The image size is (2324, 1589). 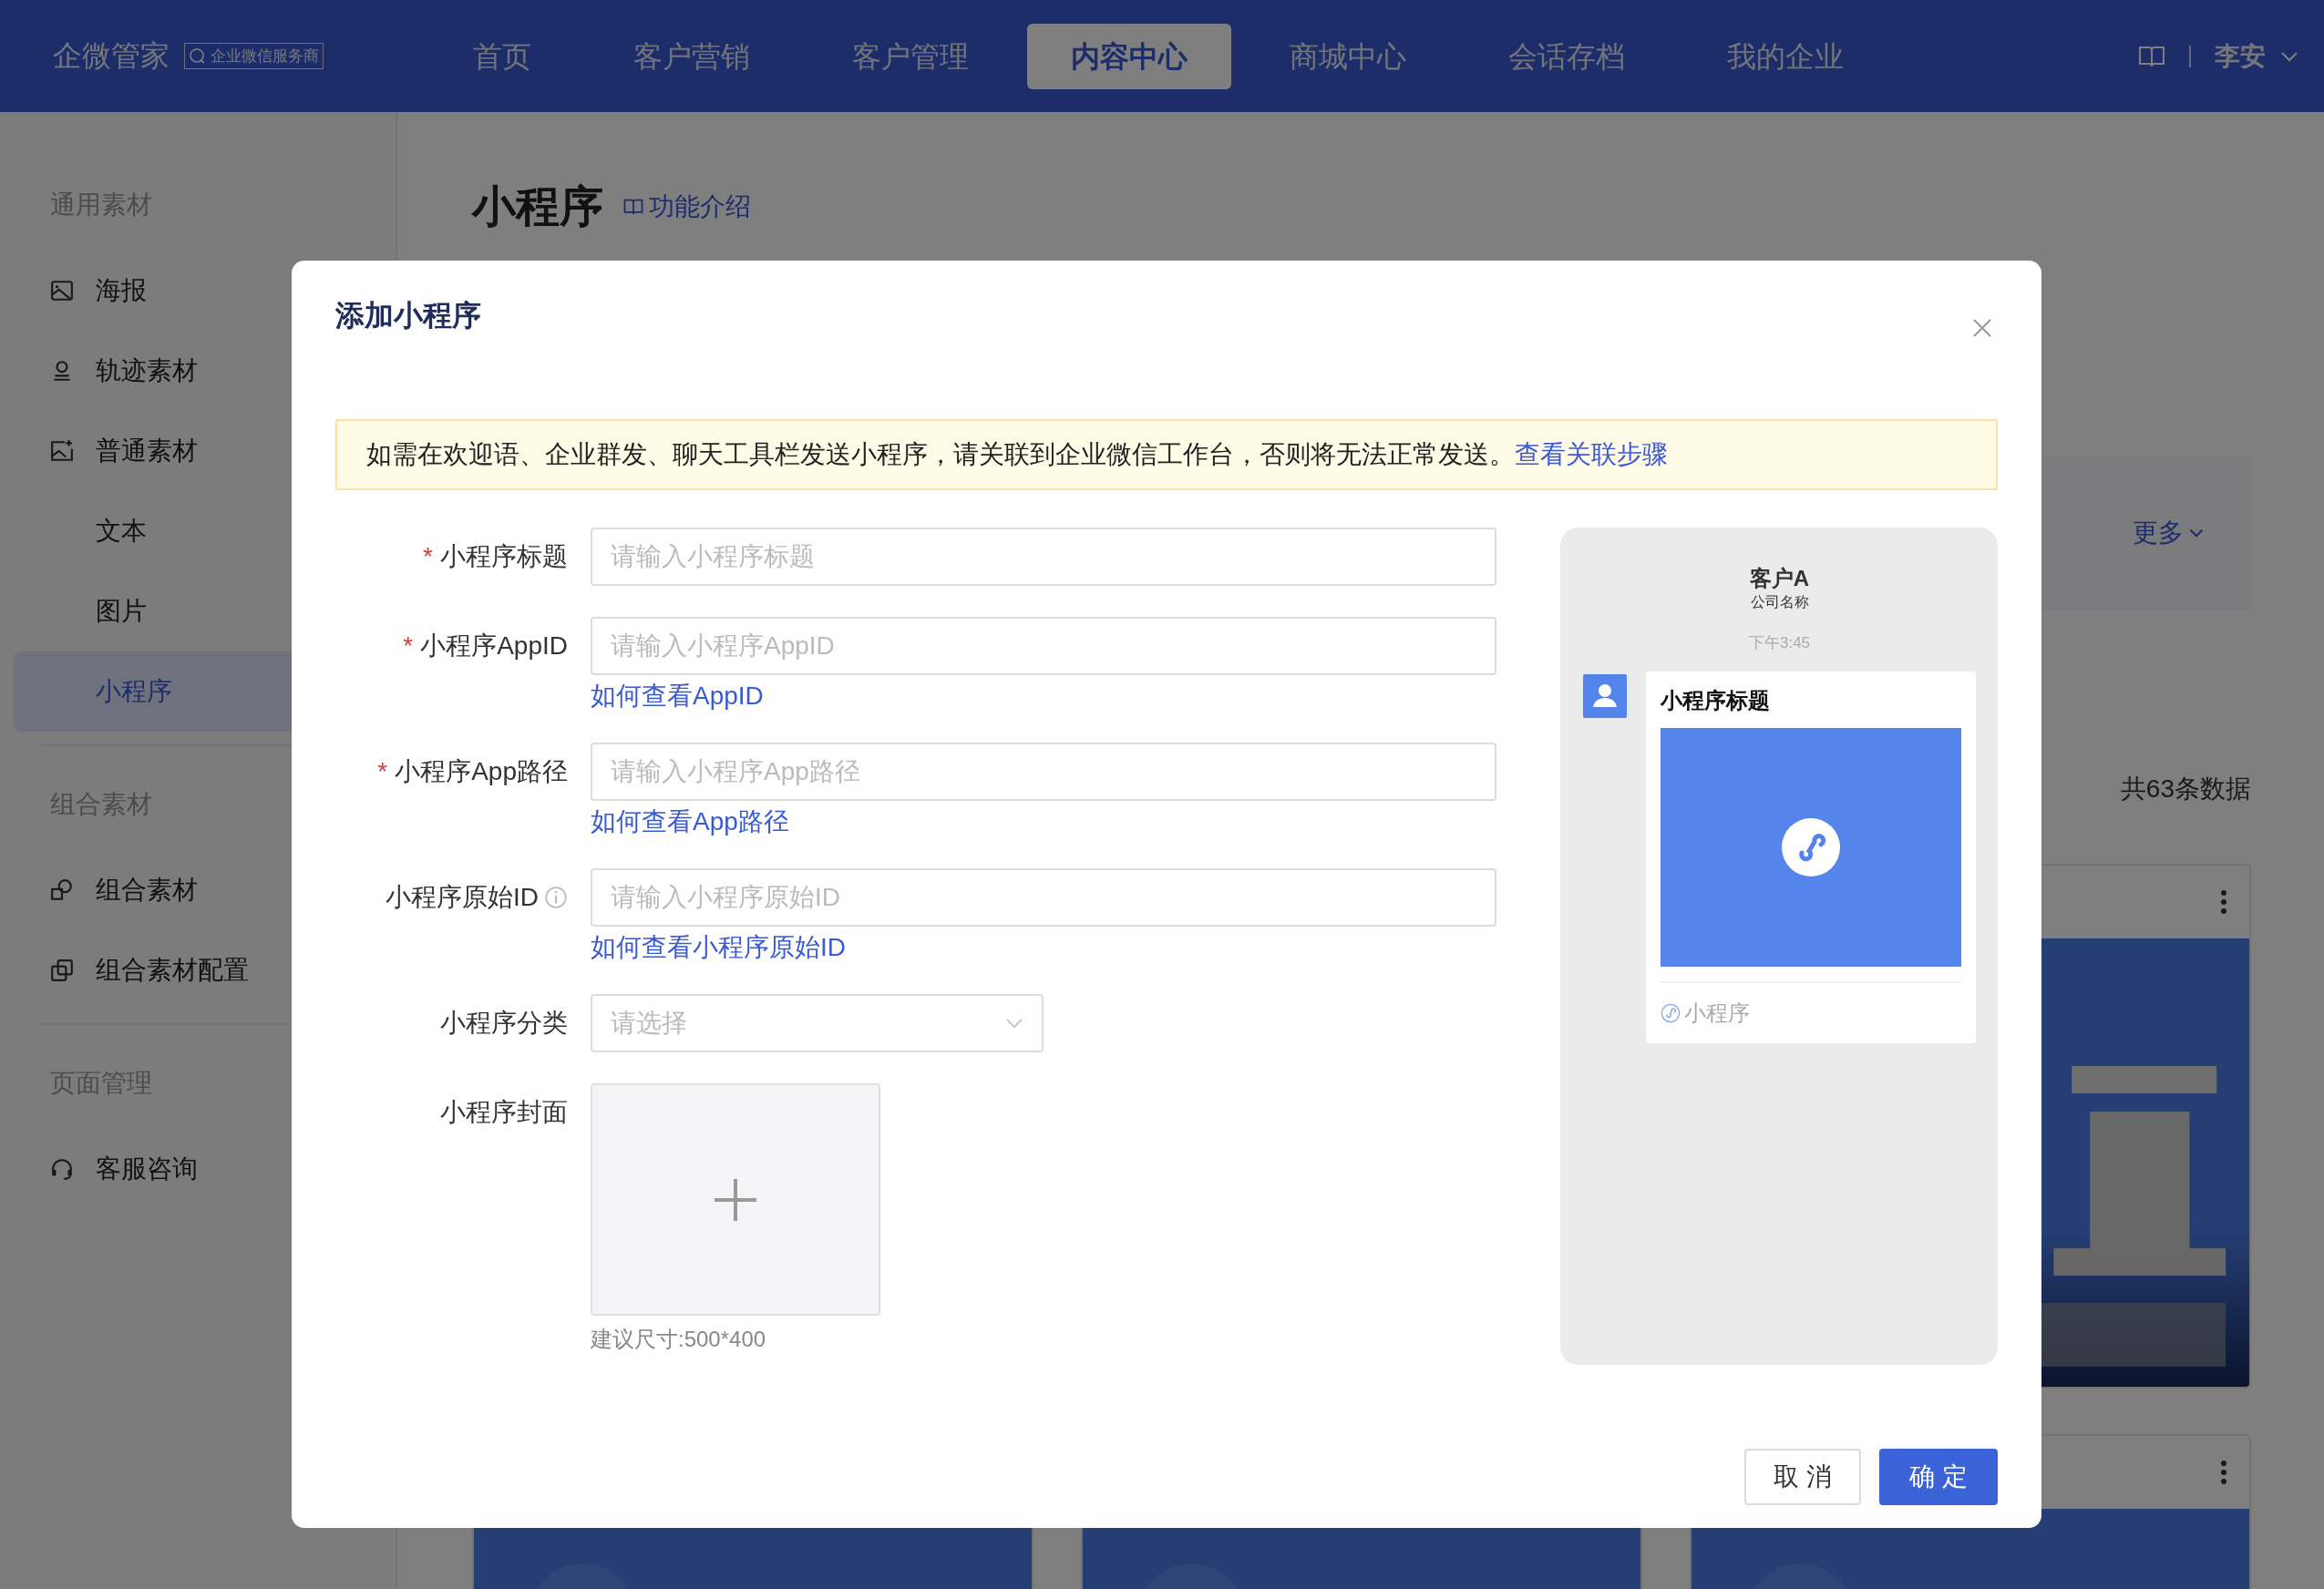 I want to click on contact-name: 客户A, so click(x=1779, y=578).